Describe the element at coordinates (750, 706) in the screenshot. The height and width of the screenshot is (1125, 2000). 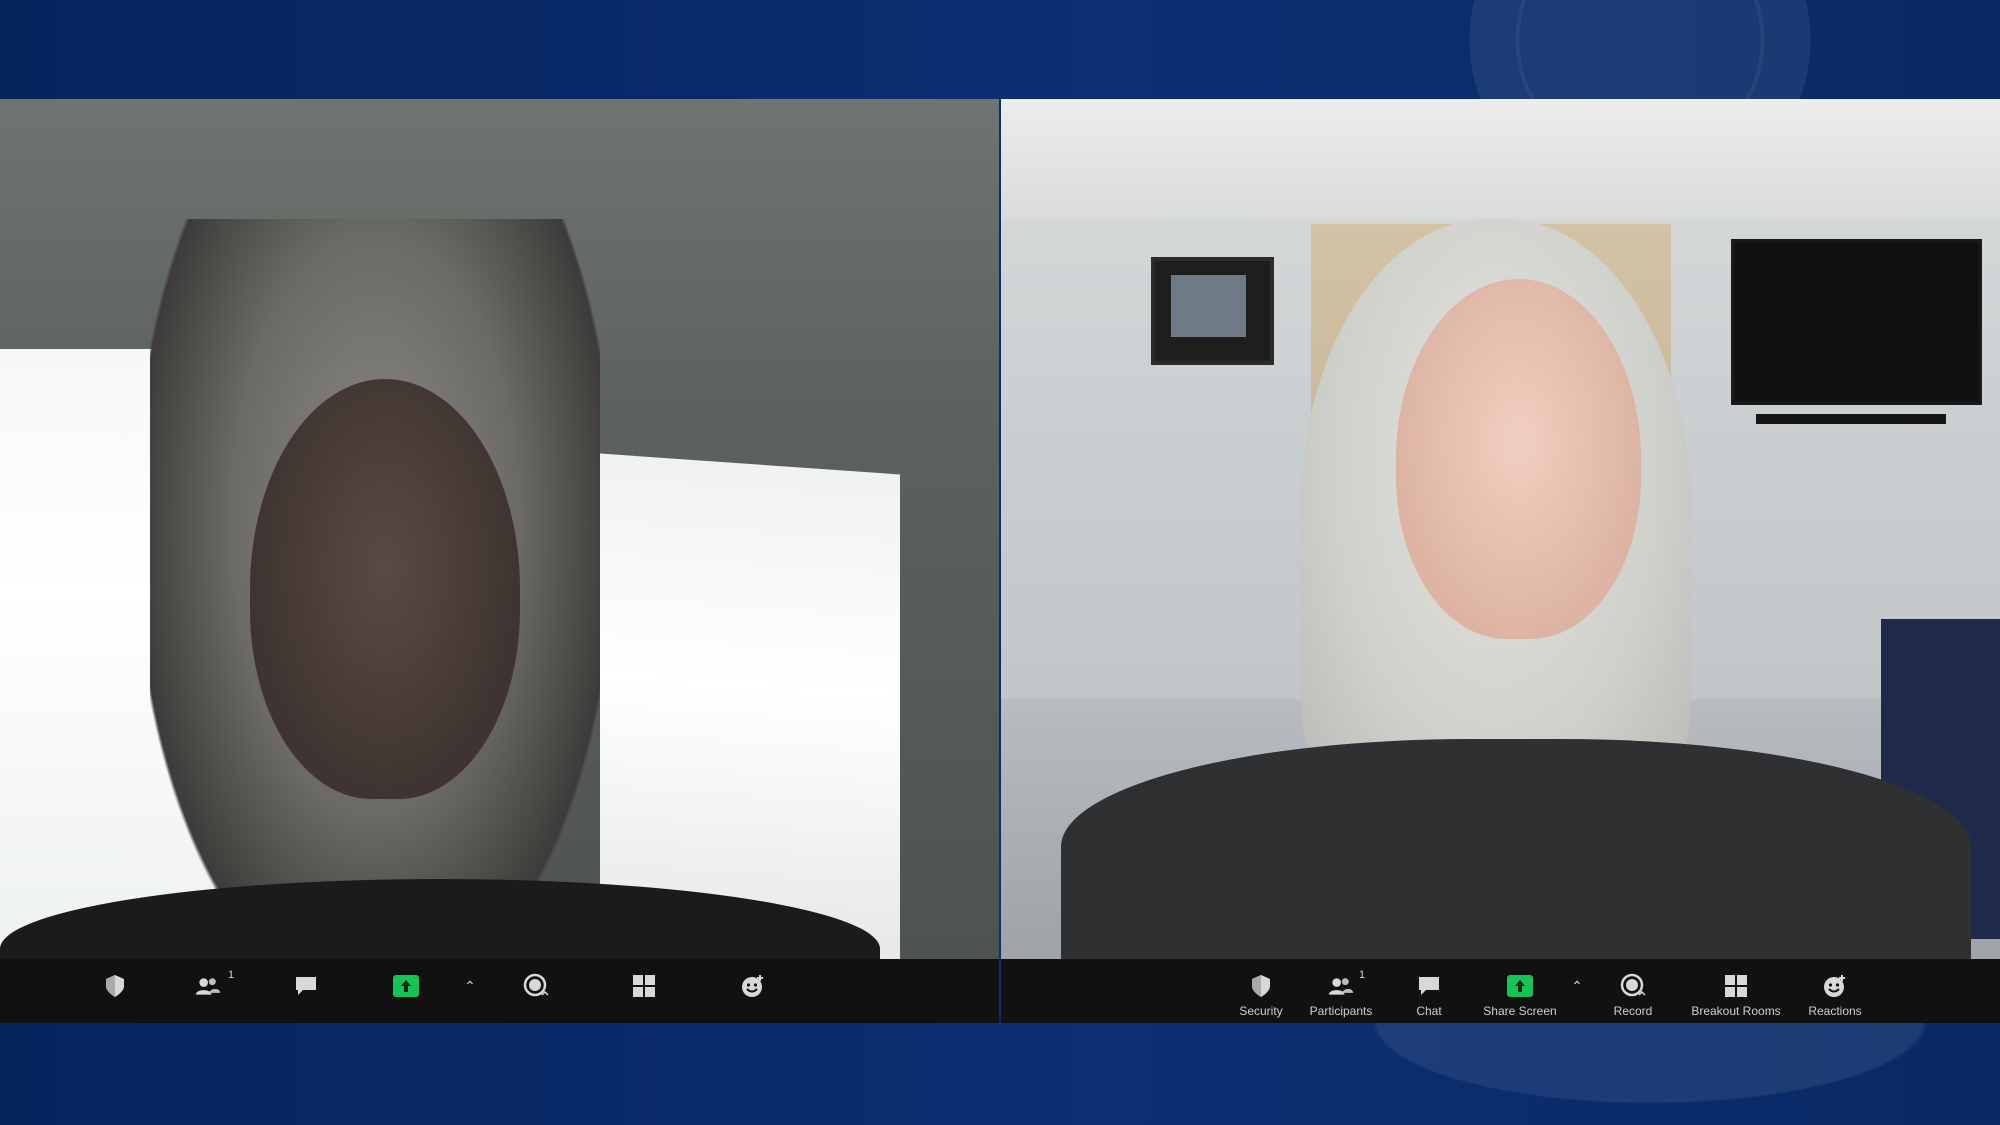
I see `window` at that location.